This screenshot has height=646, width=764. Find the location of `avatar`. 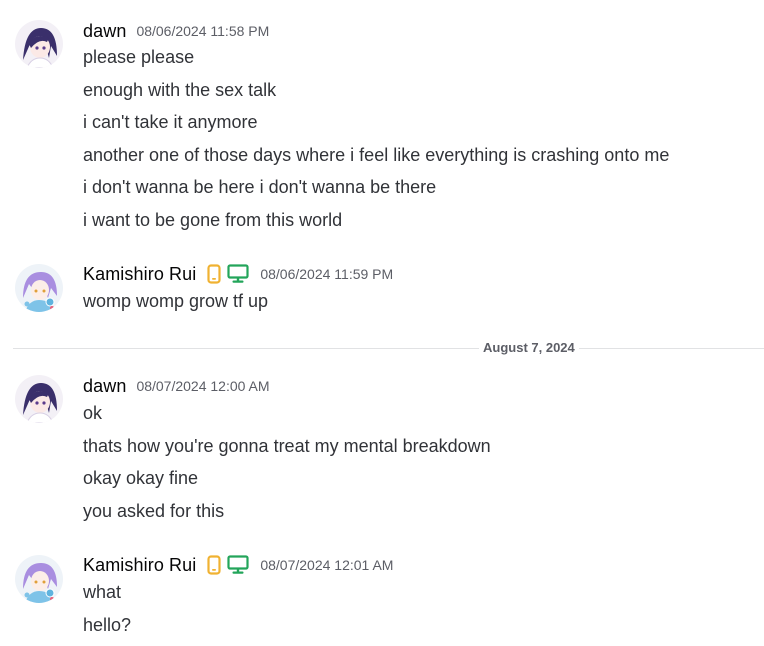

avatar is located at coordinates (39, 579).